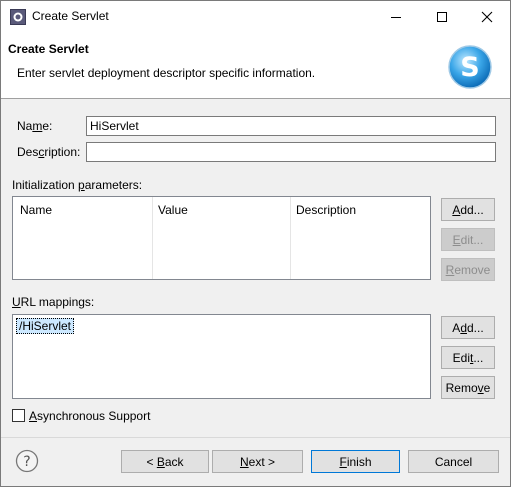 Image resolution: width=511 pixels, height=487 pixels. What do you see at coordinates (18, 415) in the screenshot?
I see `async-support-checkbox` at bounding box center [18, 415].